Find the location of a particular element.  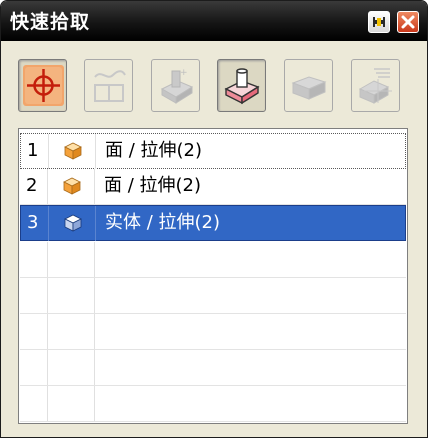

pin-icon is located at coordinates (379, 22).